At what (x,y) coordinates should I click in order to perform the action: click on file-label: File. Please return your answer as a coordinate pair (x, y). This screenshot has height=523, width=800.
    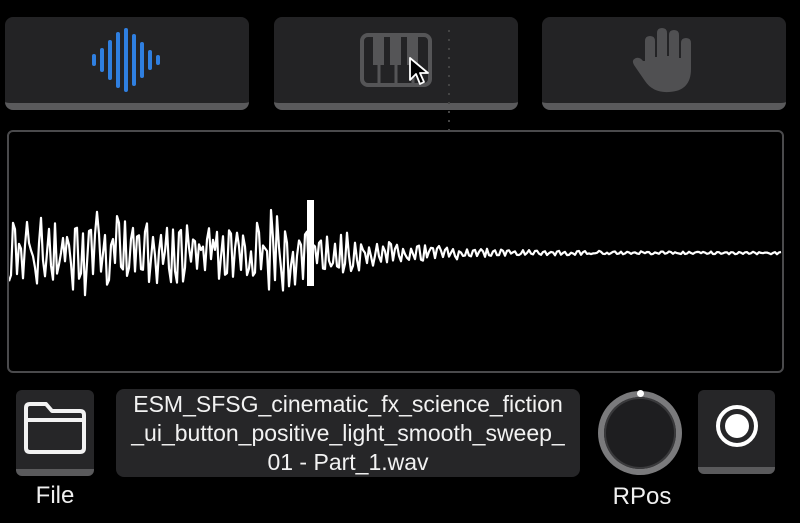
    Looking at the image, I should click on (55, 495).